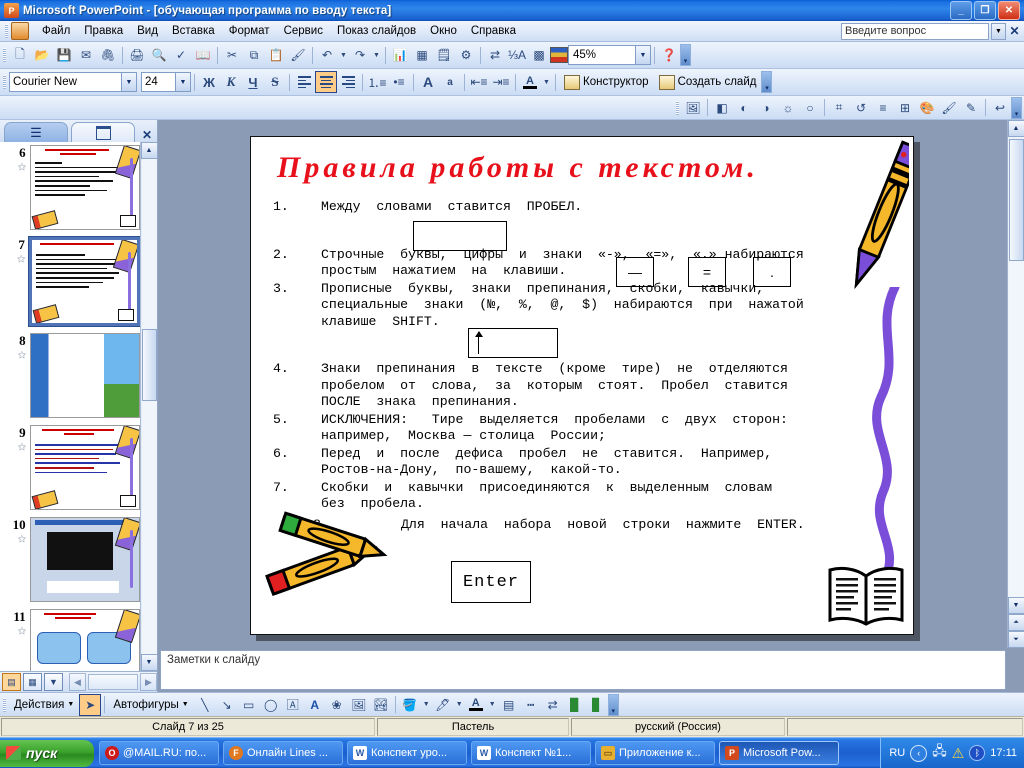  What do you see at coordinates (103, 132) in the screenshot?
I see `tab-slides` at bounding box center [103, 132].